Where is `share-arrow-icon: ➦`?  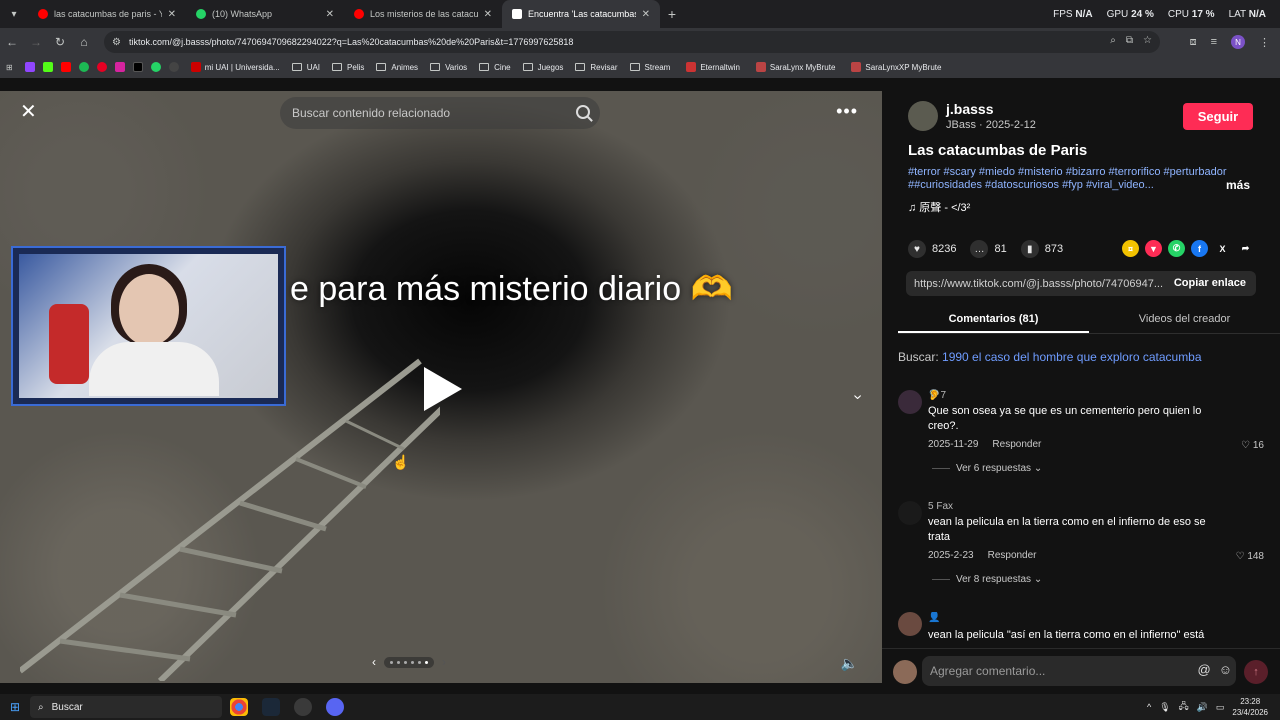
share-arrow-icon: ➦ is located at coordinates (1245, 248).